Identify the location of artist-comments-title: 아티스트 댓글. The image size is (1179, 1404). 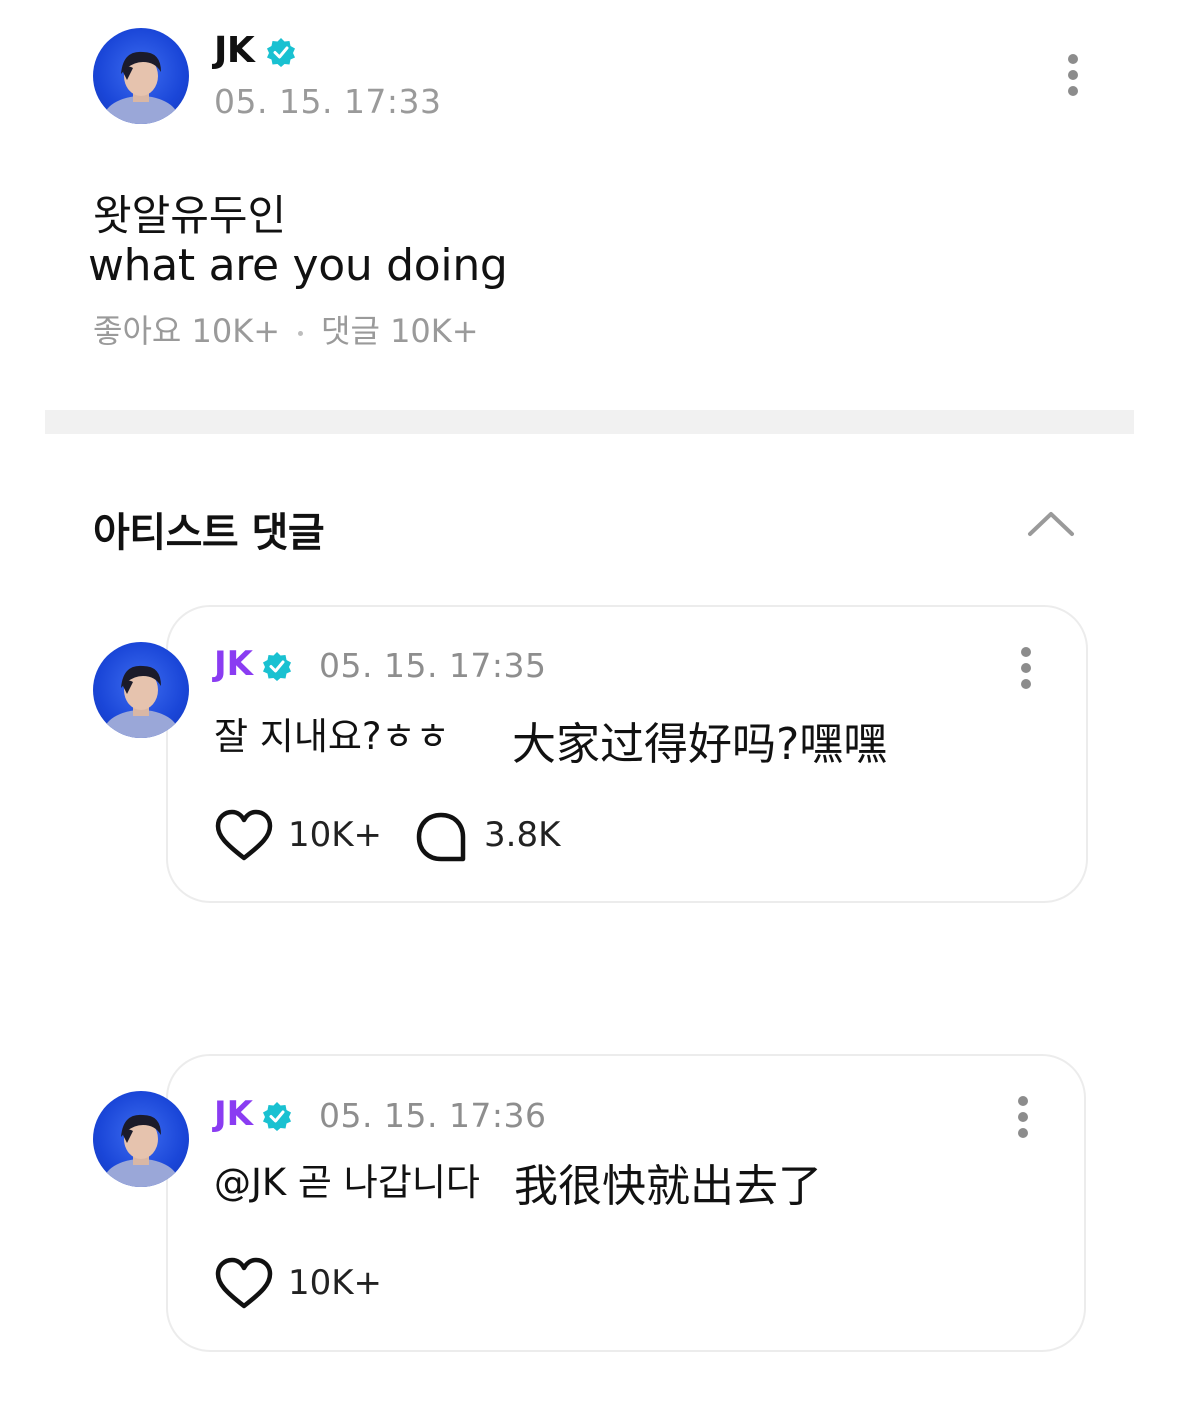
(209, 533).